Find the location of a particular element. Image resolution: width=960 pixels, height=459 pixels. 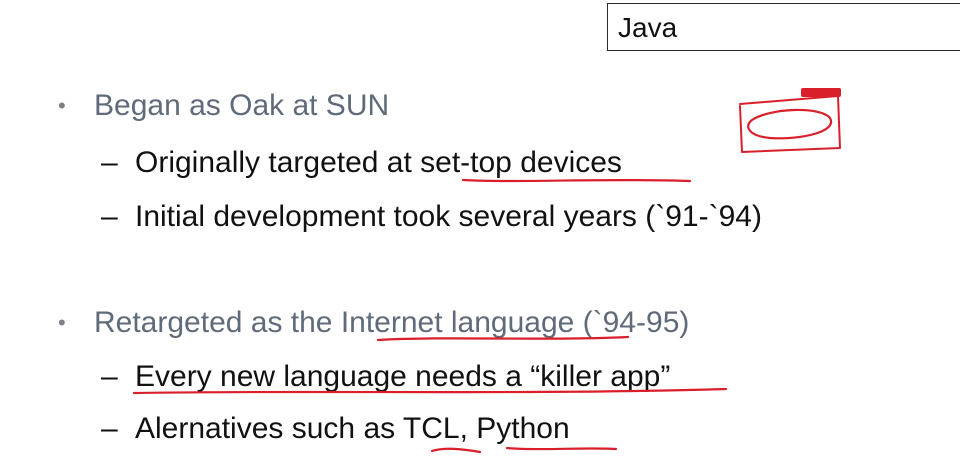

sub-bullet: – Originally targeted at set-top devices is located at coordinates (361, 163).